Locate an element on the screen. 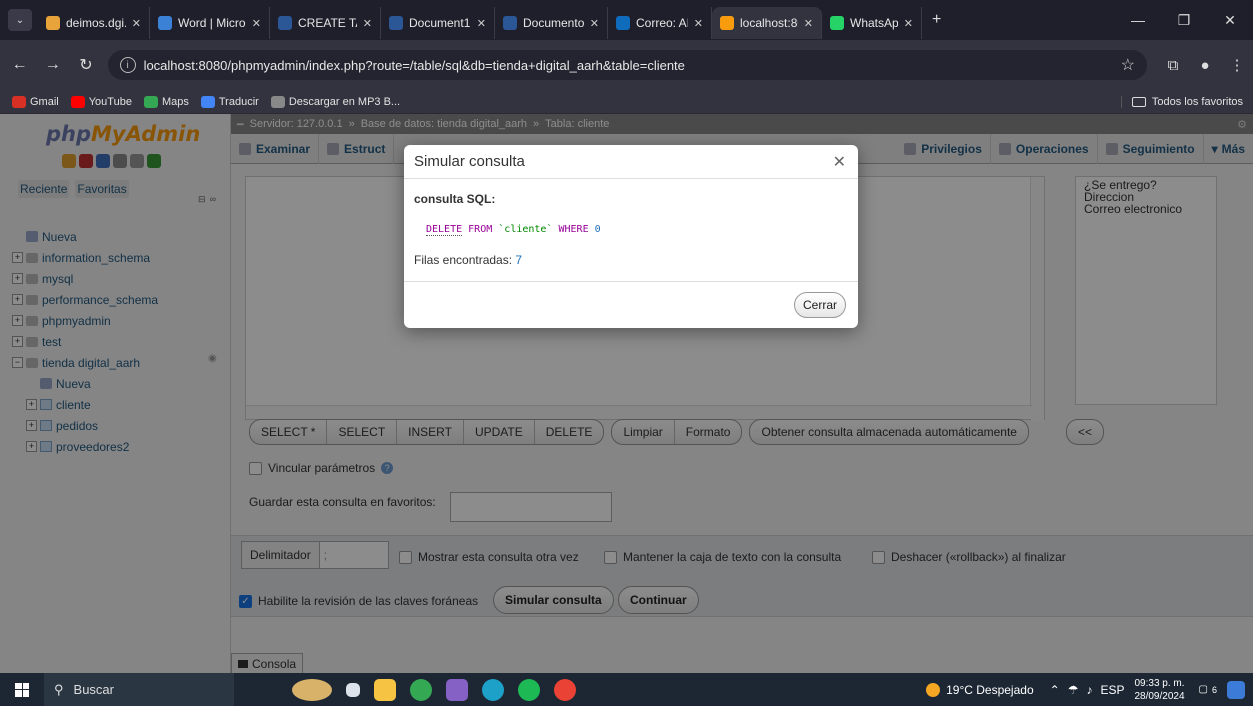 Image resolution: width=1253 pixels, height=706 pixels. word-icon is located at coordinates (510, 23).